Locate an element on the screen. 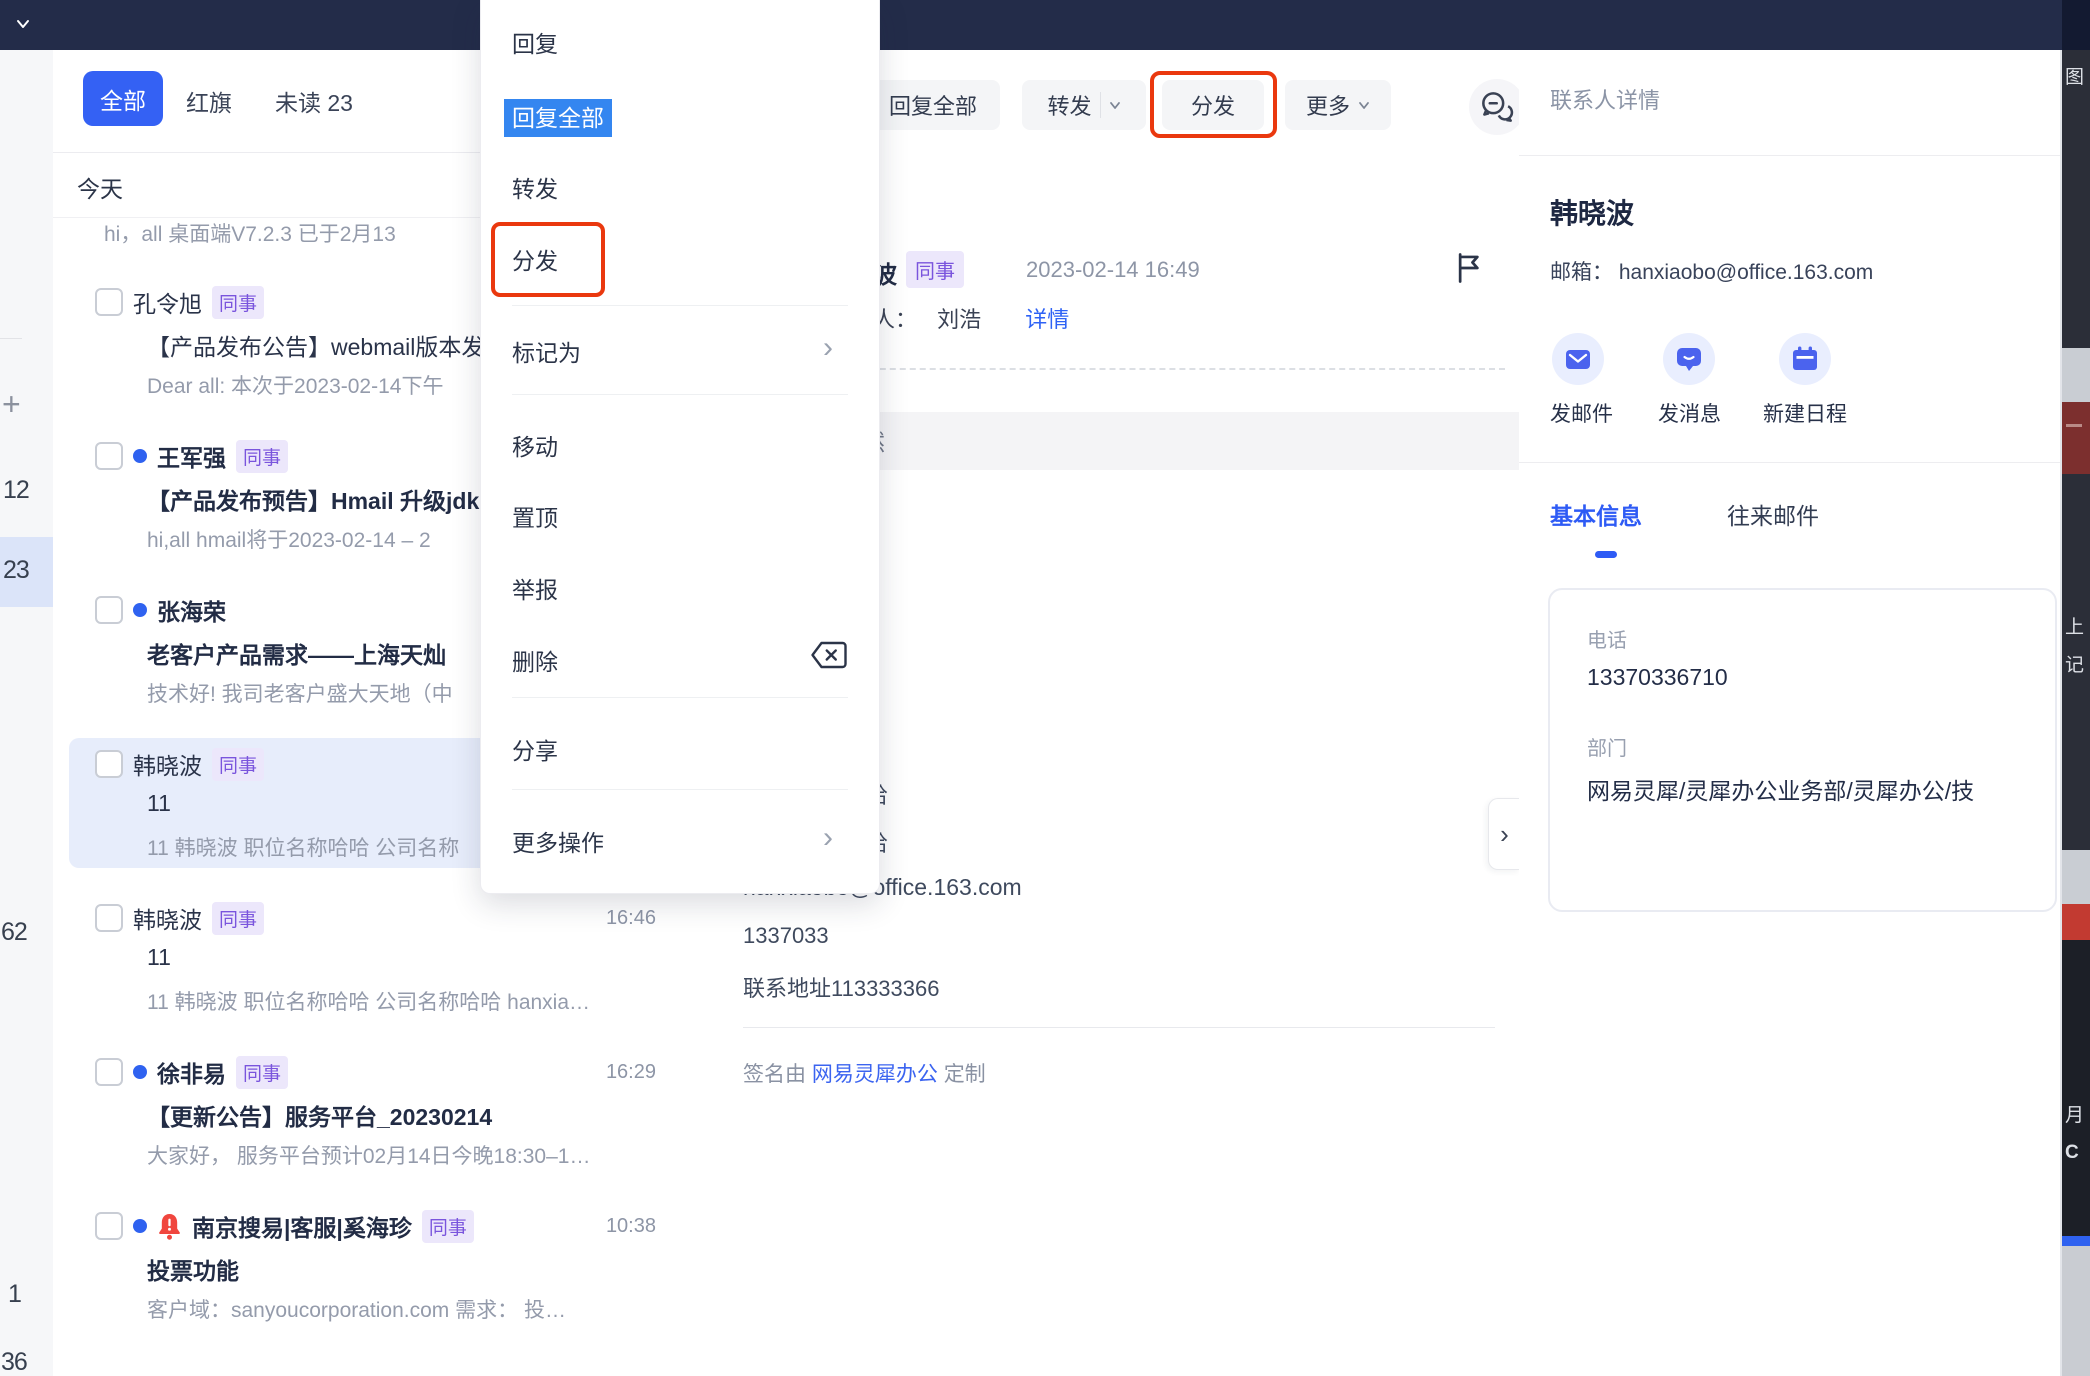 Image resolution: width=2090 pixels, height=1376 pixels. message-icon is located at coordinates (1689, 359).